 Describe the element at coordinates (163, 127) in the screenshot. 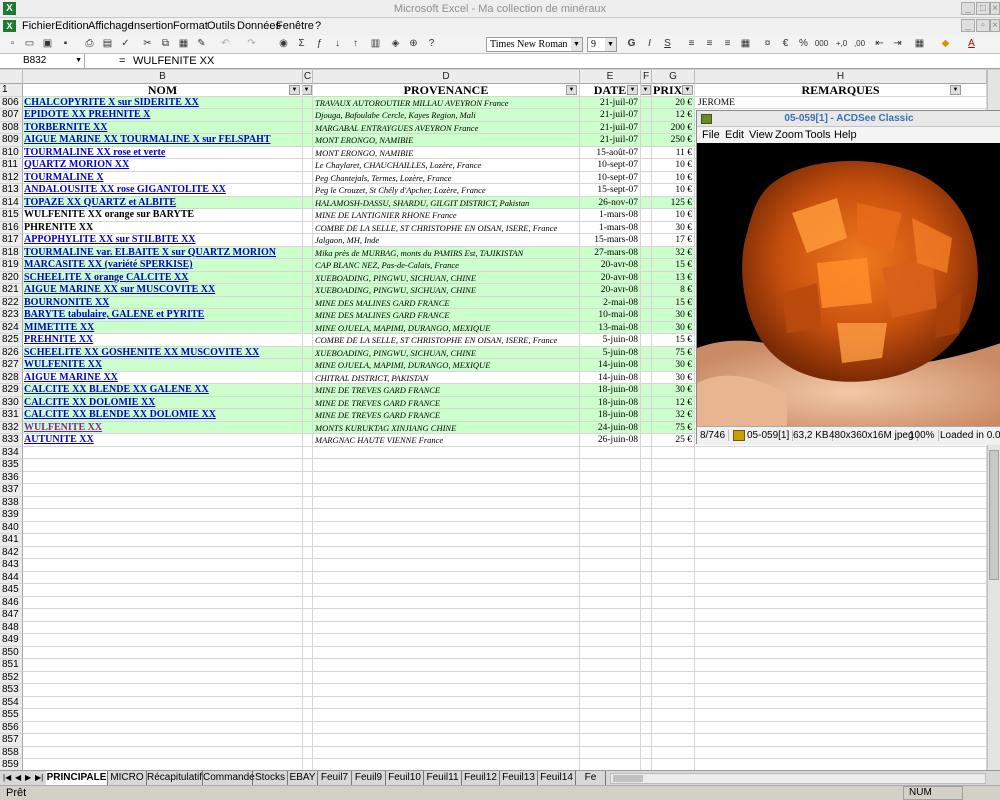

I see `cell-nom: TORBERNITE XX` at that location.